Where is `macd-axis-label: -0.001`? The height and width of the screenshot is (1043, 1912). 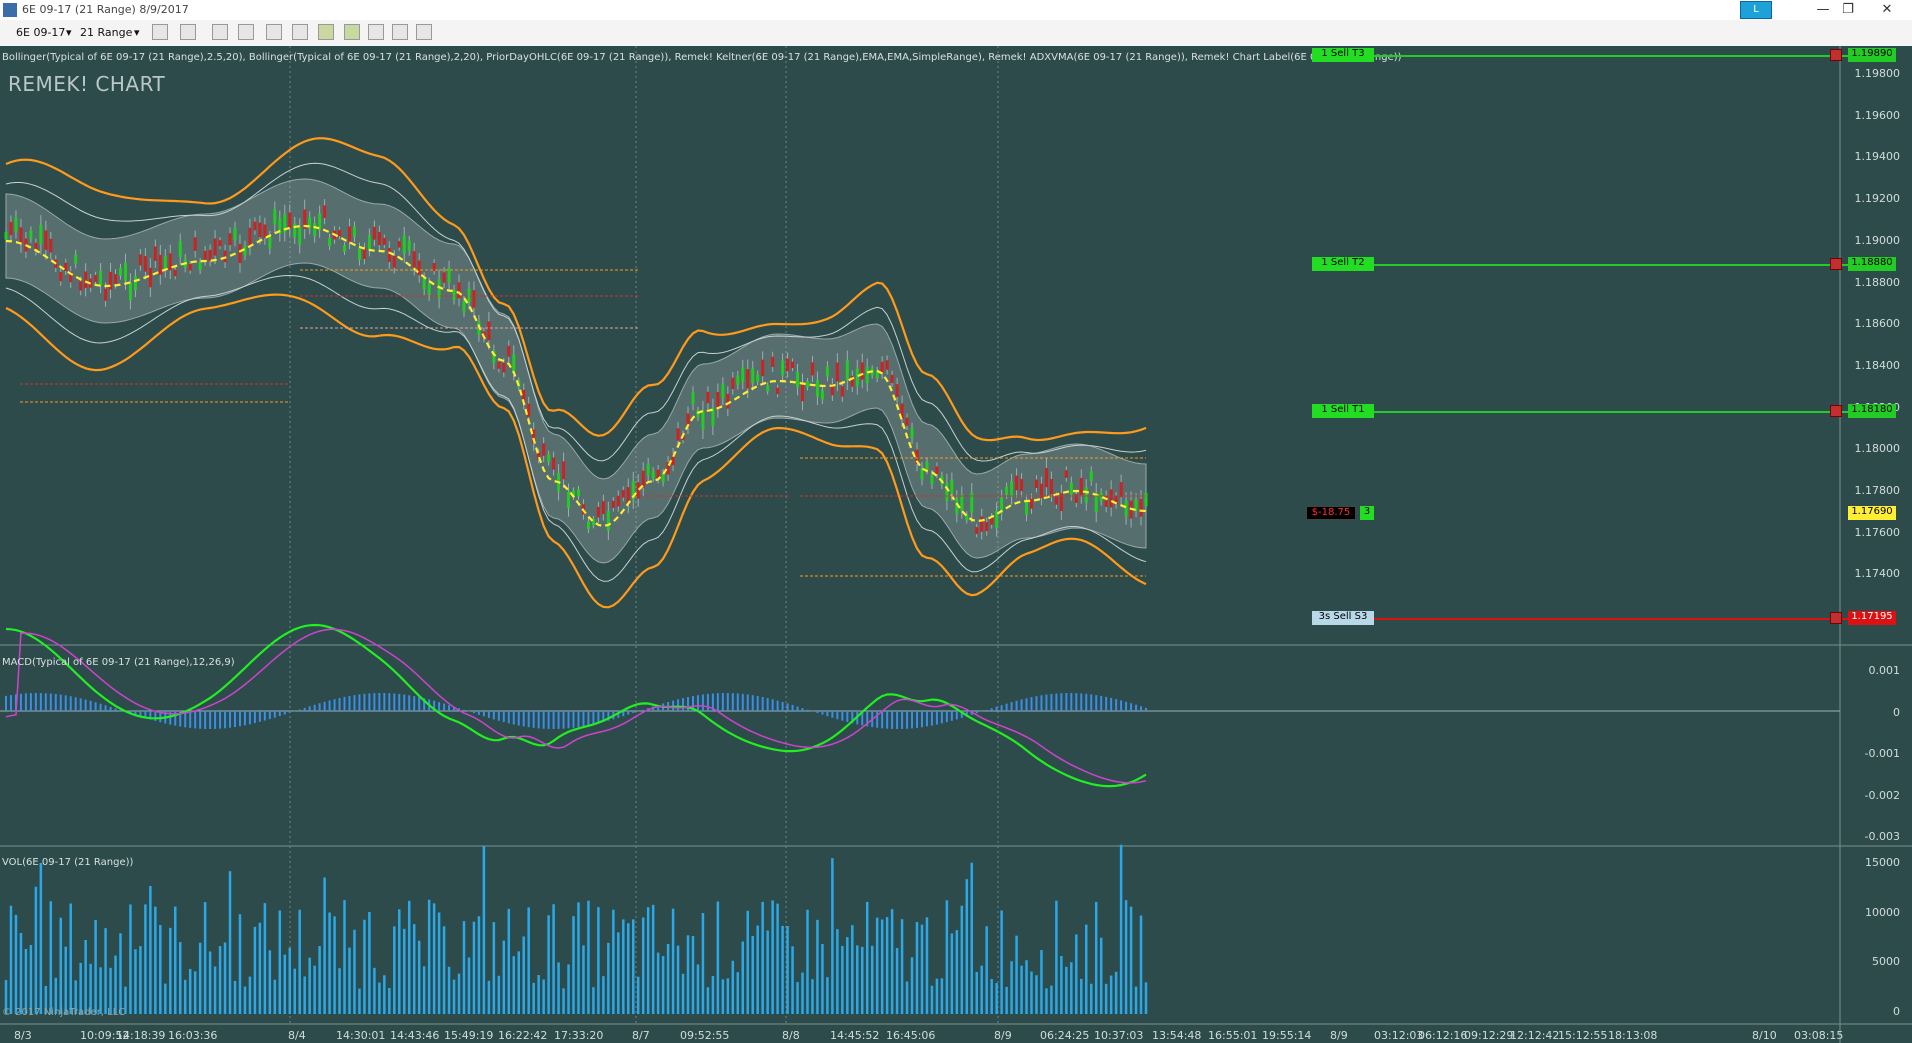 macd-axis-label: -0.001 is located at coordinates (1882, 754).